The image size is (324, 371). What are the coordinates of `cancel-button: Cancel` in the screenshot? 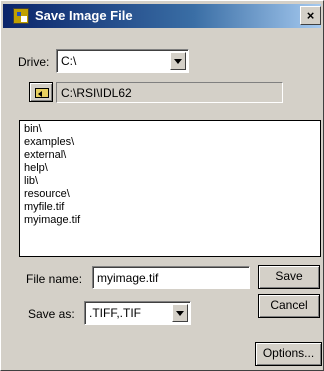 It's located at (289, 306).